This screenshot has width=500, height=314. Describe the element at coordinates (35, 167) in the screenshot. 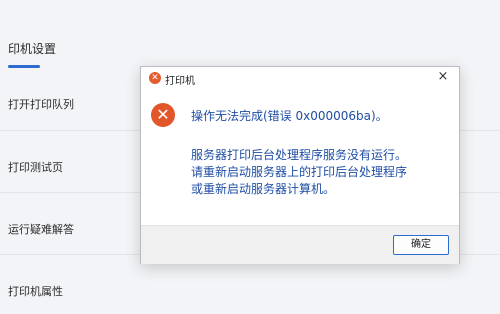

I see `settings-item-label: 打印测试页` at that location.